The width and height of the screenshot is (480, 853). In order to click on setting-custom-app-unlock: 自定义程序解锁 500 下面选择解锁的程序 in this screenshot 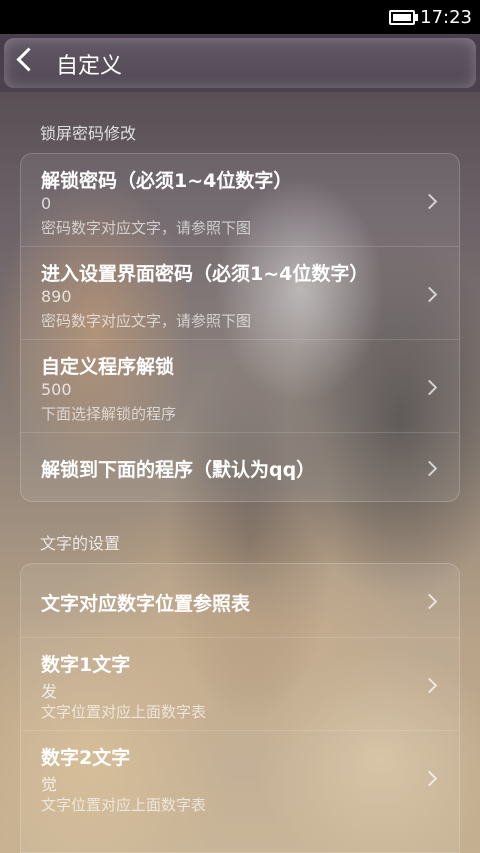, I will do `click(240, 386)`.